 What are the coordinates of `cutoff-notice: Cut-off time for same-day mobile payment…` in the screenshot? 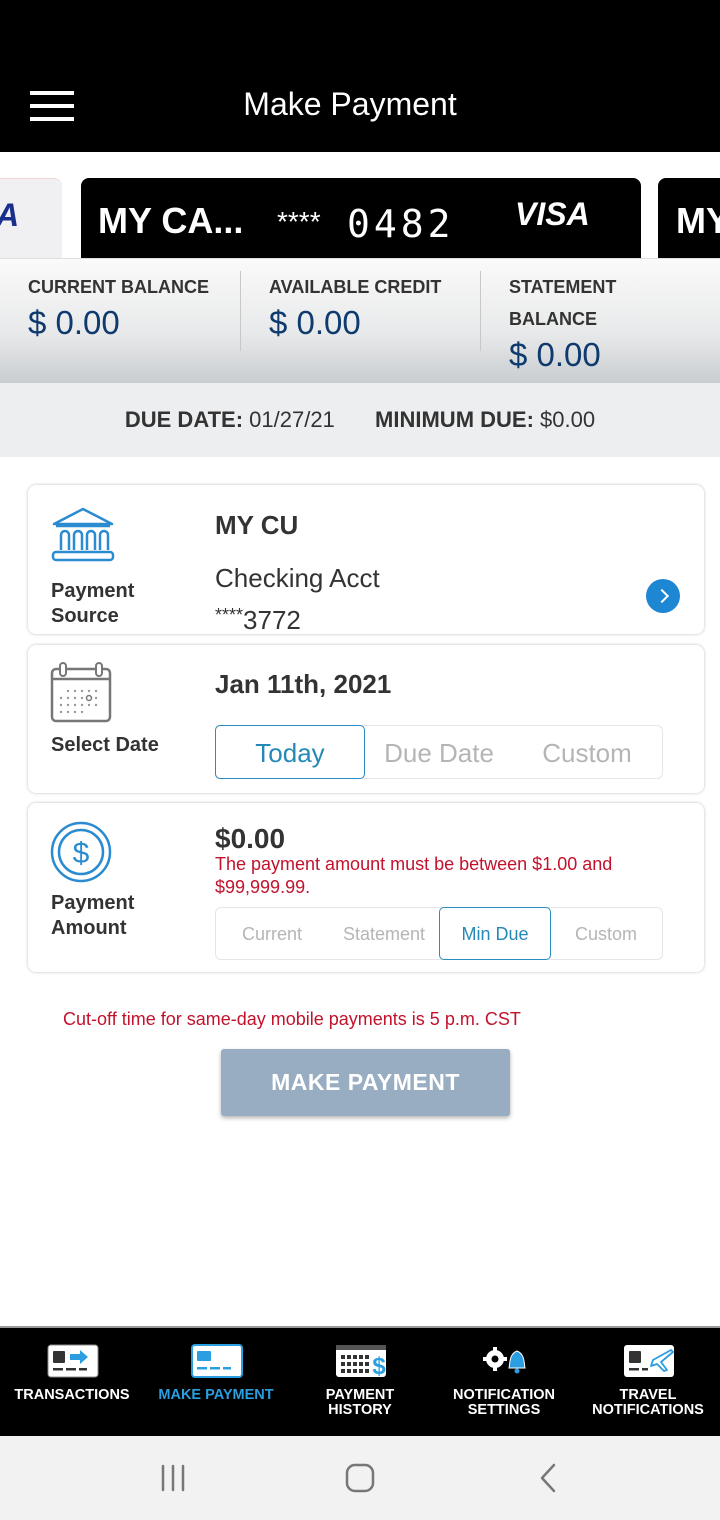 It's located at (292, 1019).